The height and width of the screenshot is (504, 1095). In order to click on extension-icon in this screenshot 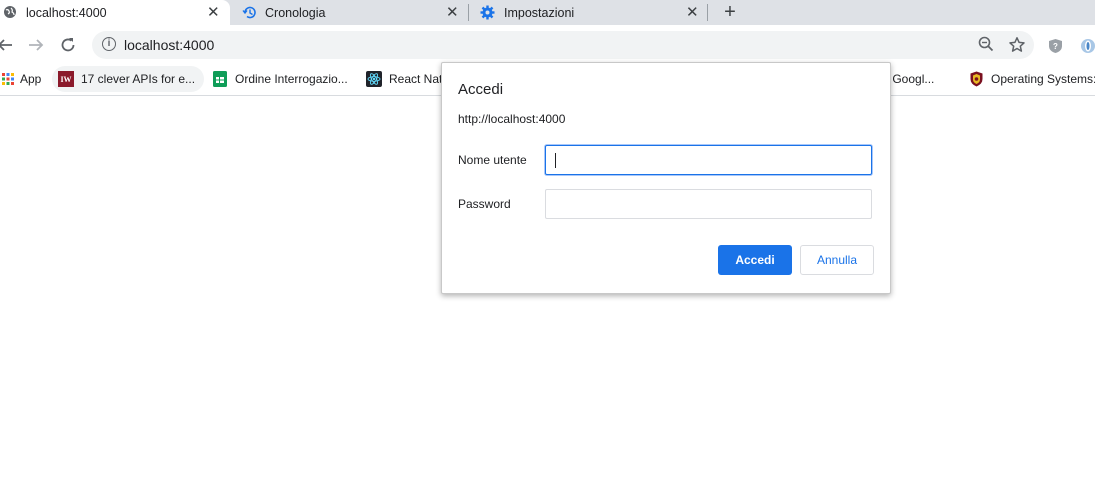, I will do `click(1087, 46)`.